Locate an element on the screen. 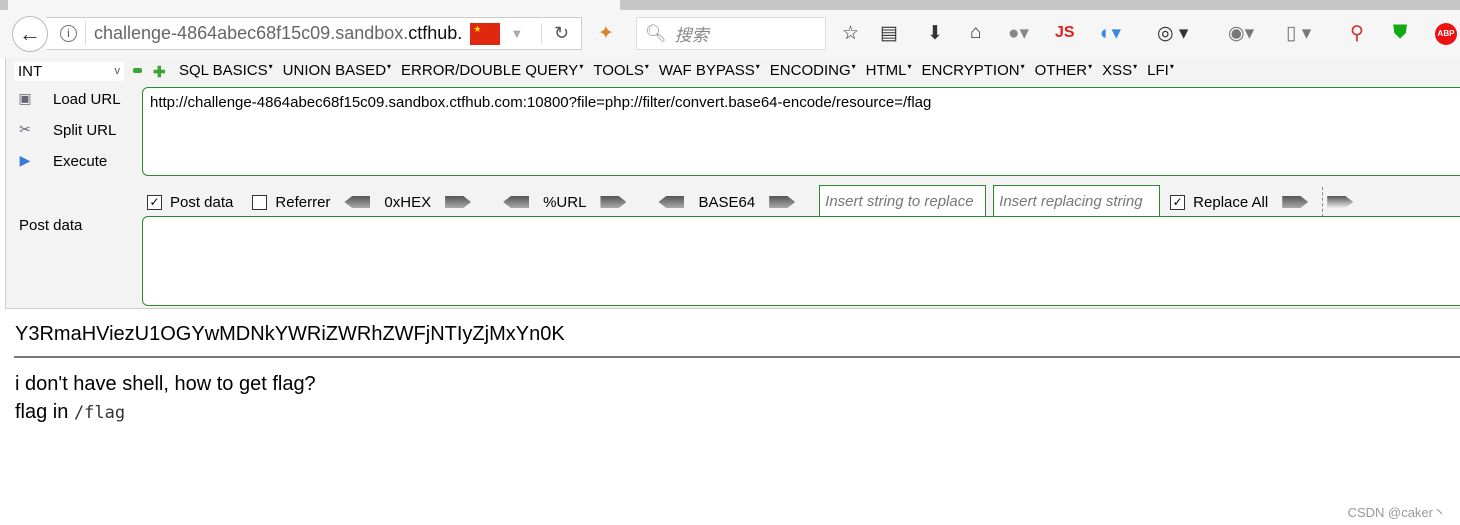 Image resolution: width=1460 pixels, height=525 pixels. reading-list-icon: ▤ is located at coordinates (889, 33).